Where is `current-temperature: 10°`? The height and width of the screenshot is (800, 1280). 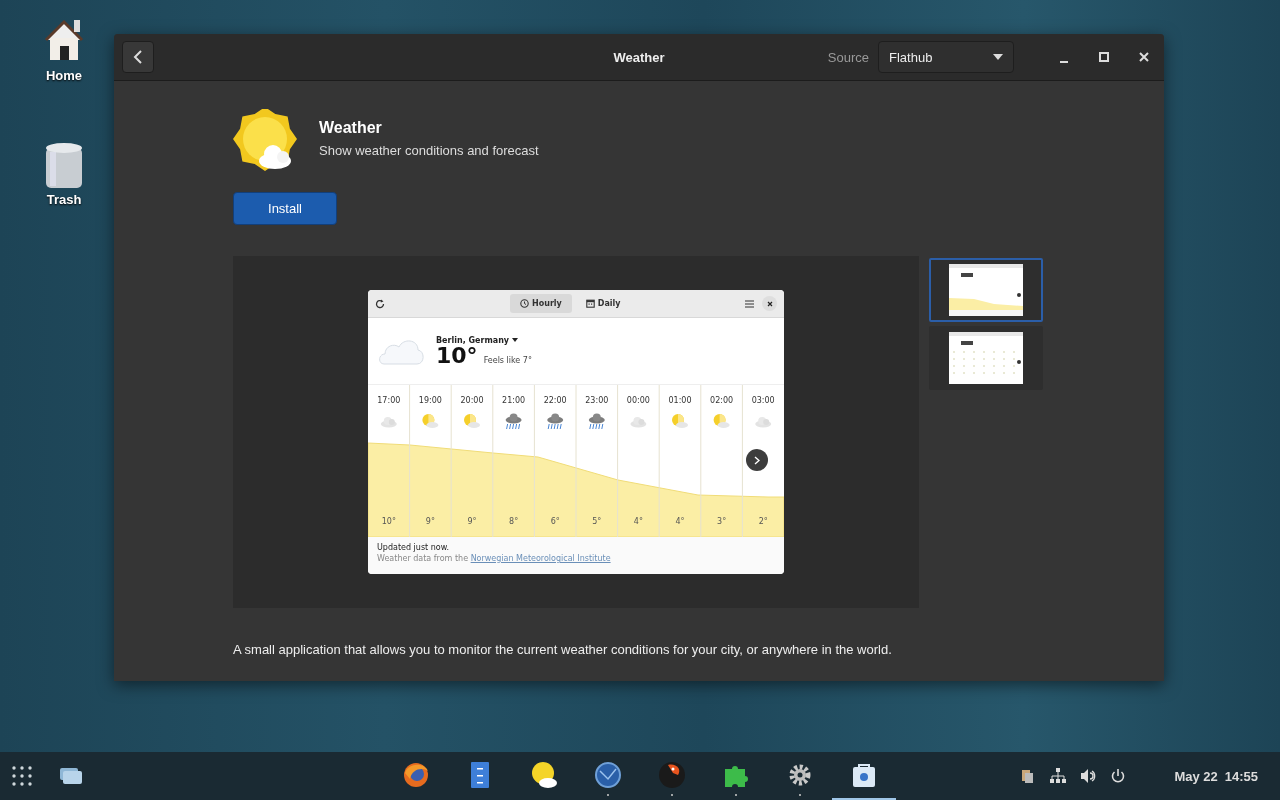
current-temperature: 10° is located at coordinates (457, 355).